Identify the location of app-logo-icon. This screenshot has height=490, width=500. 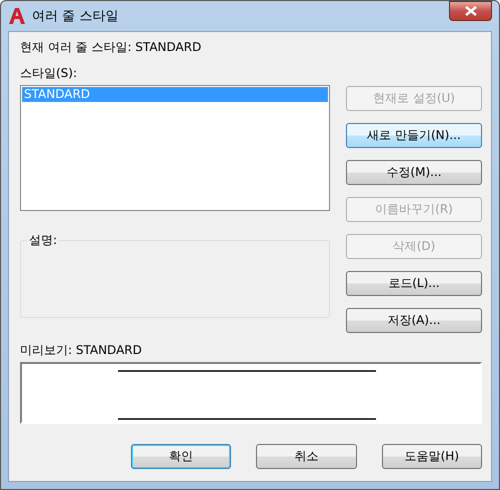
(17, 16).